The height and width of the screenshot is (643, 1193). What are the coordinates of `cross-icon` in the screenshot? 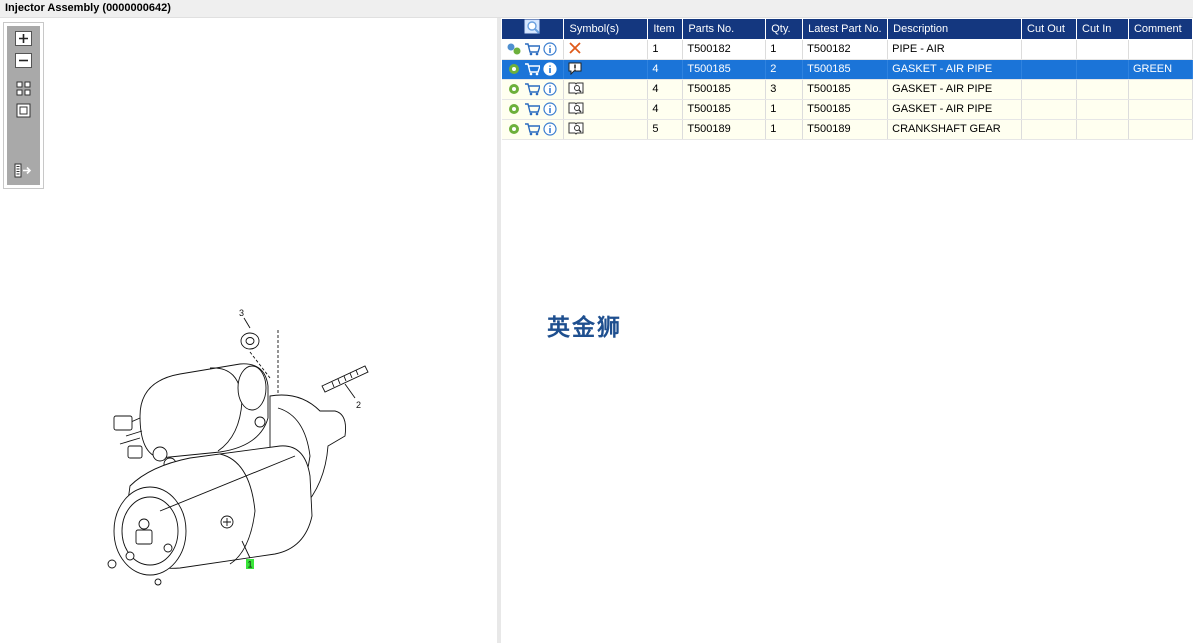 It's located at (575, 49).